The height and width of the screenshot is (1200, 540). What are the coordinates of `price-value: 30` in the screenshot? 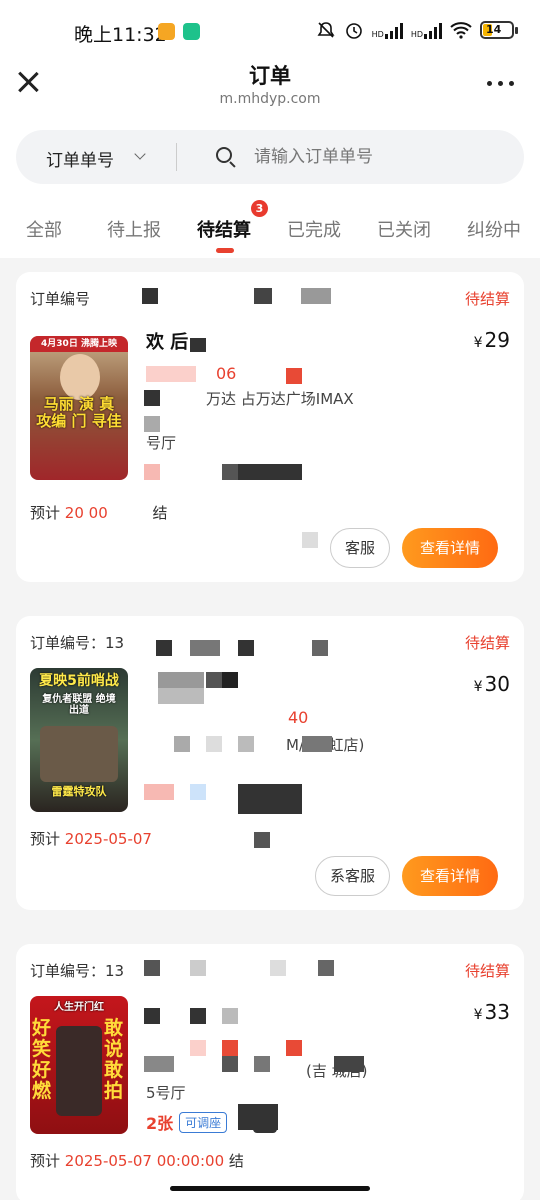 It's located at (497, 684).